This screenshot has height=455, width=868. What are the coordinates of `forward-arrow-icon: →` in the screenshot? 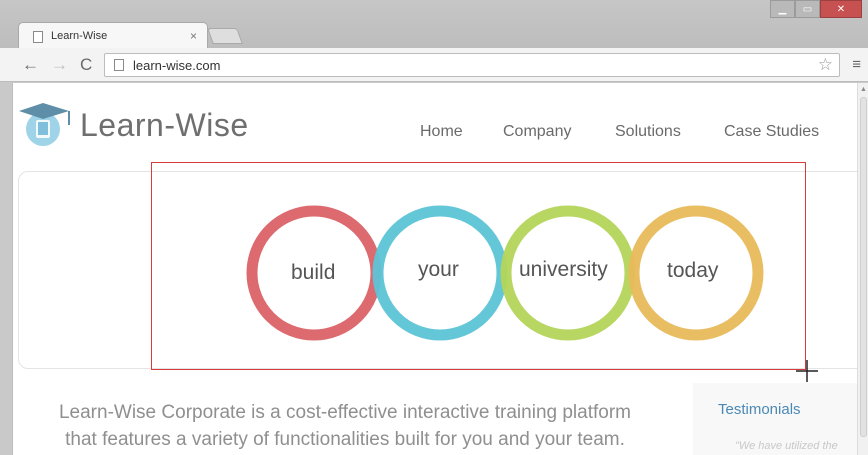 It's located at (59, 65).